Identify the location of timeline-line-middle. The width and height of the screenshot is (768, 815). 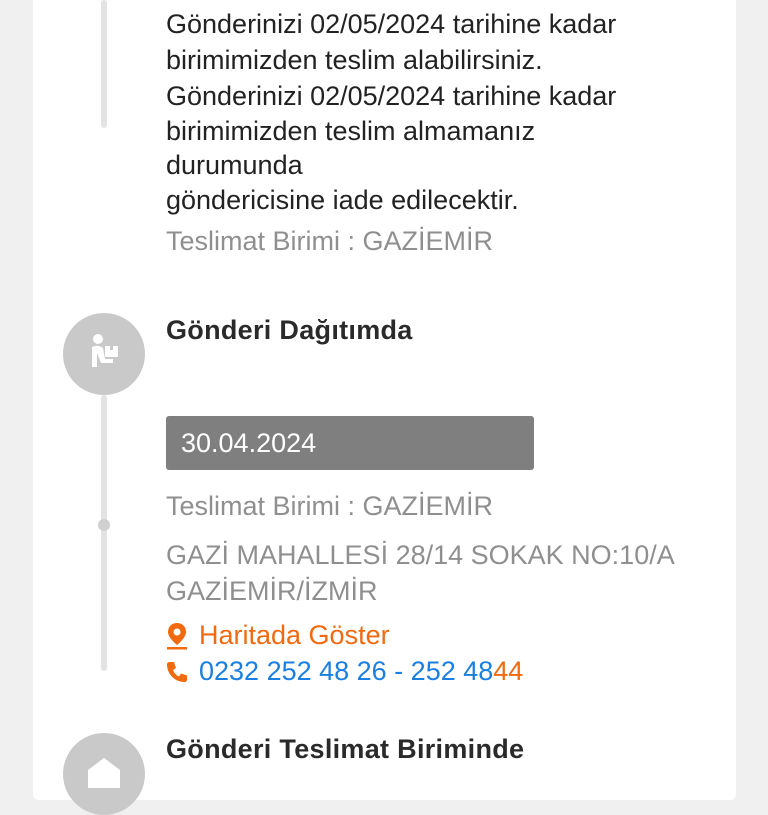
(104, 533).